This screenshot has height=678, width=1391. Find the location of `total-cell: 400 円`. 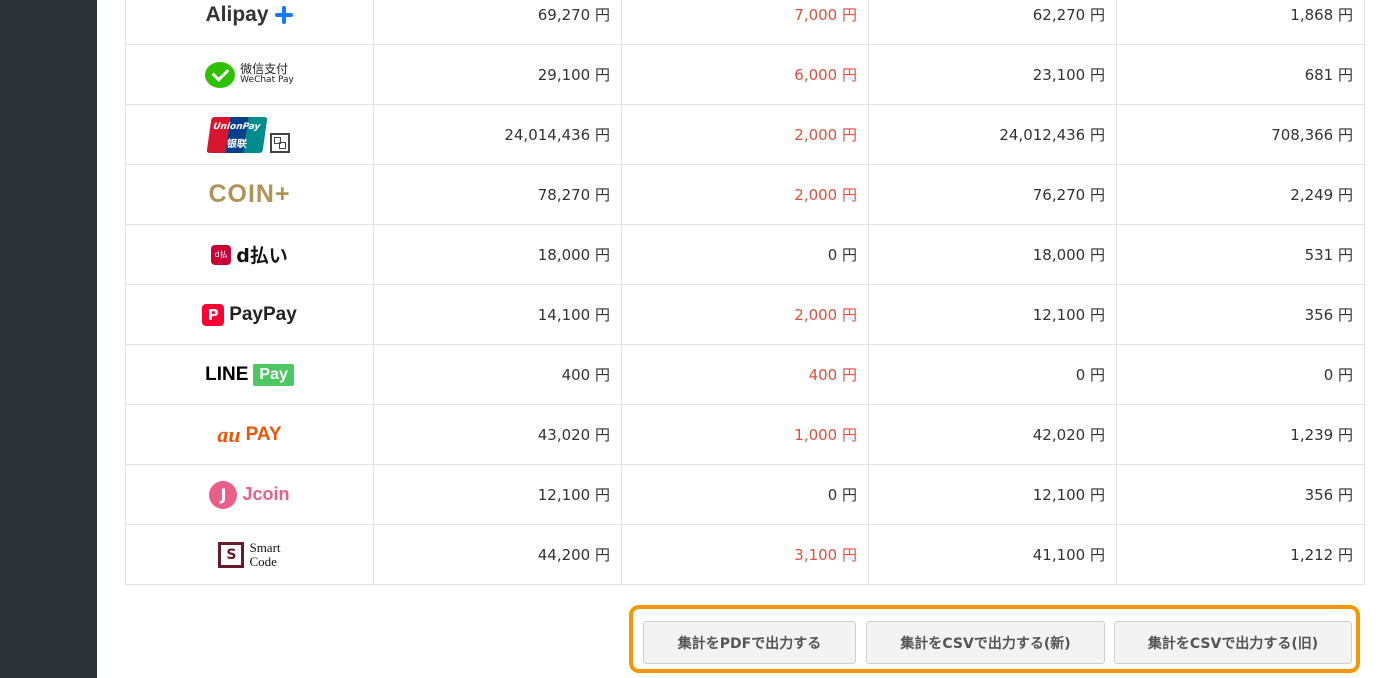

total-cell: 400 円 is located at coordinates (497, 374).